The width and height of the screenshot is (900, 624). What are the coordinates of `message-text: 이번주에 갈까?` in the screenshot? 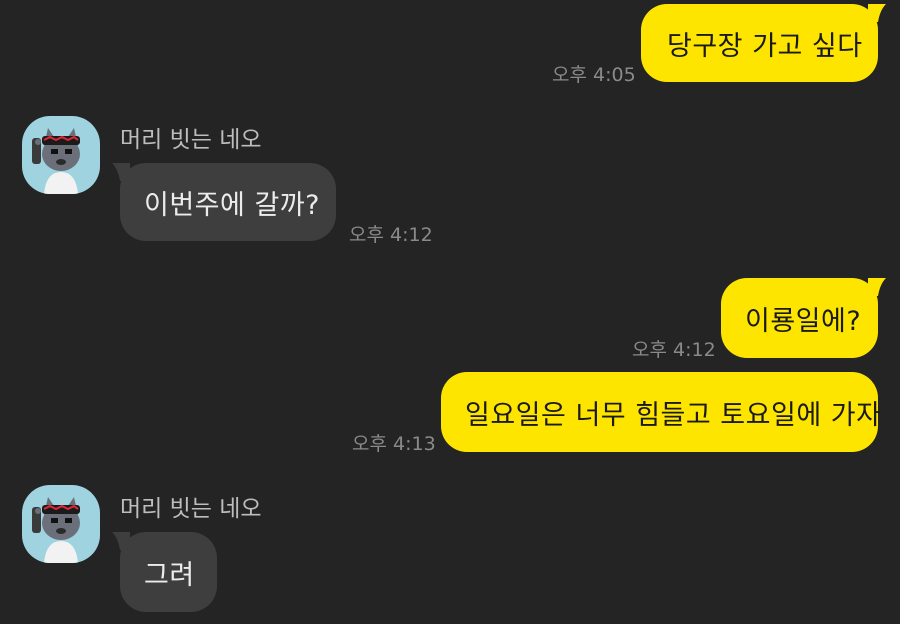 It's located at (232, 205).